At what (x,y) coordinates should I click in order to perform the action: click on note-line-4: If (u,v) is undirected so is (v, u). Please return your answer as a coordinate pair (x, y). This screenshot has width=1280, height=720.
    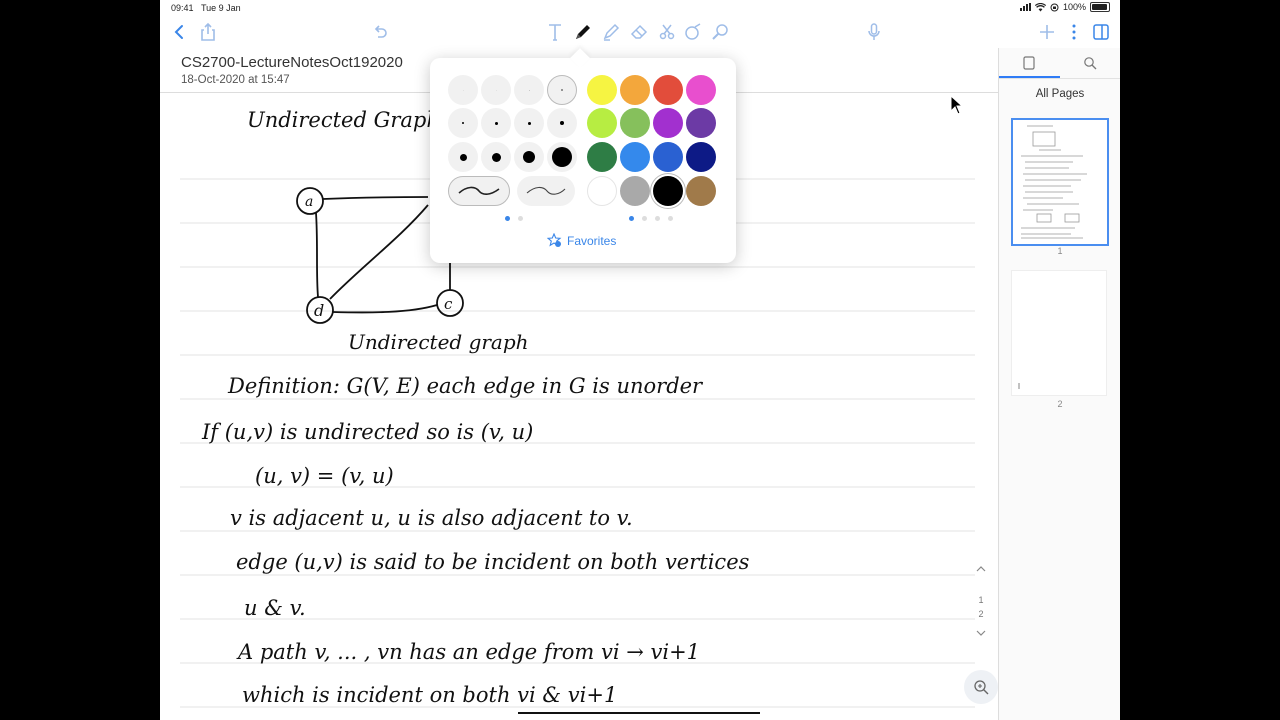
    Looking at the image, I should click on (367, 432).